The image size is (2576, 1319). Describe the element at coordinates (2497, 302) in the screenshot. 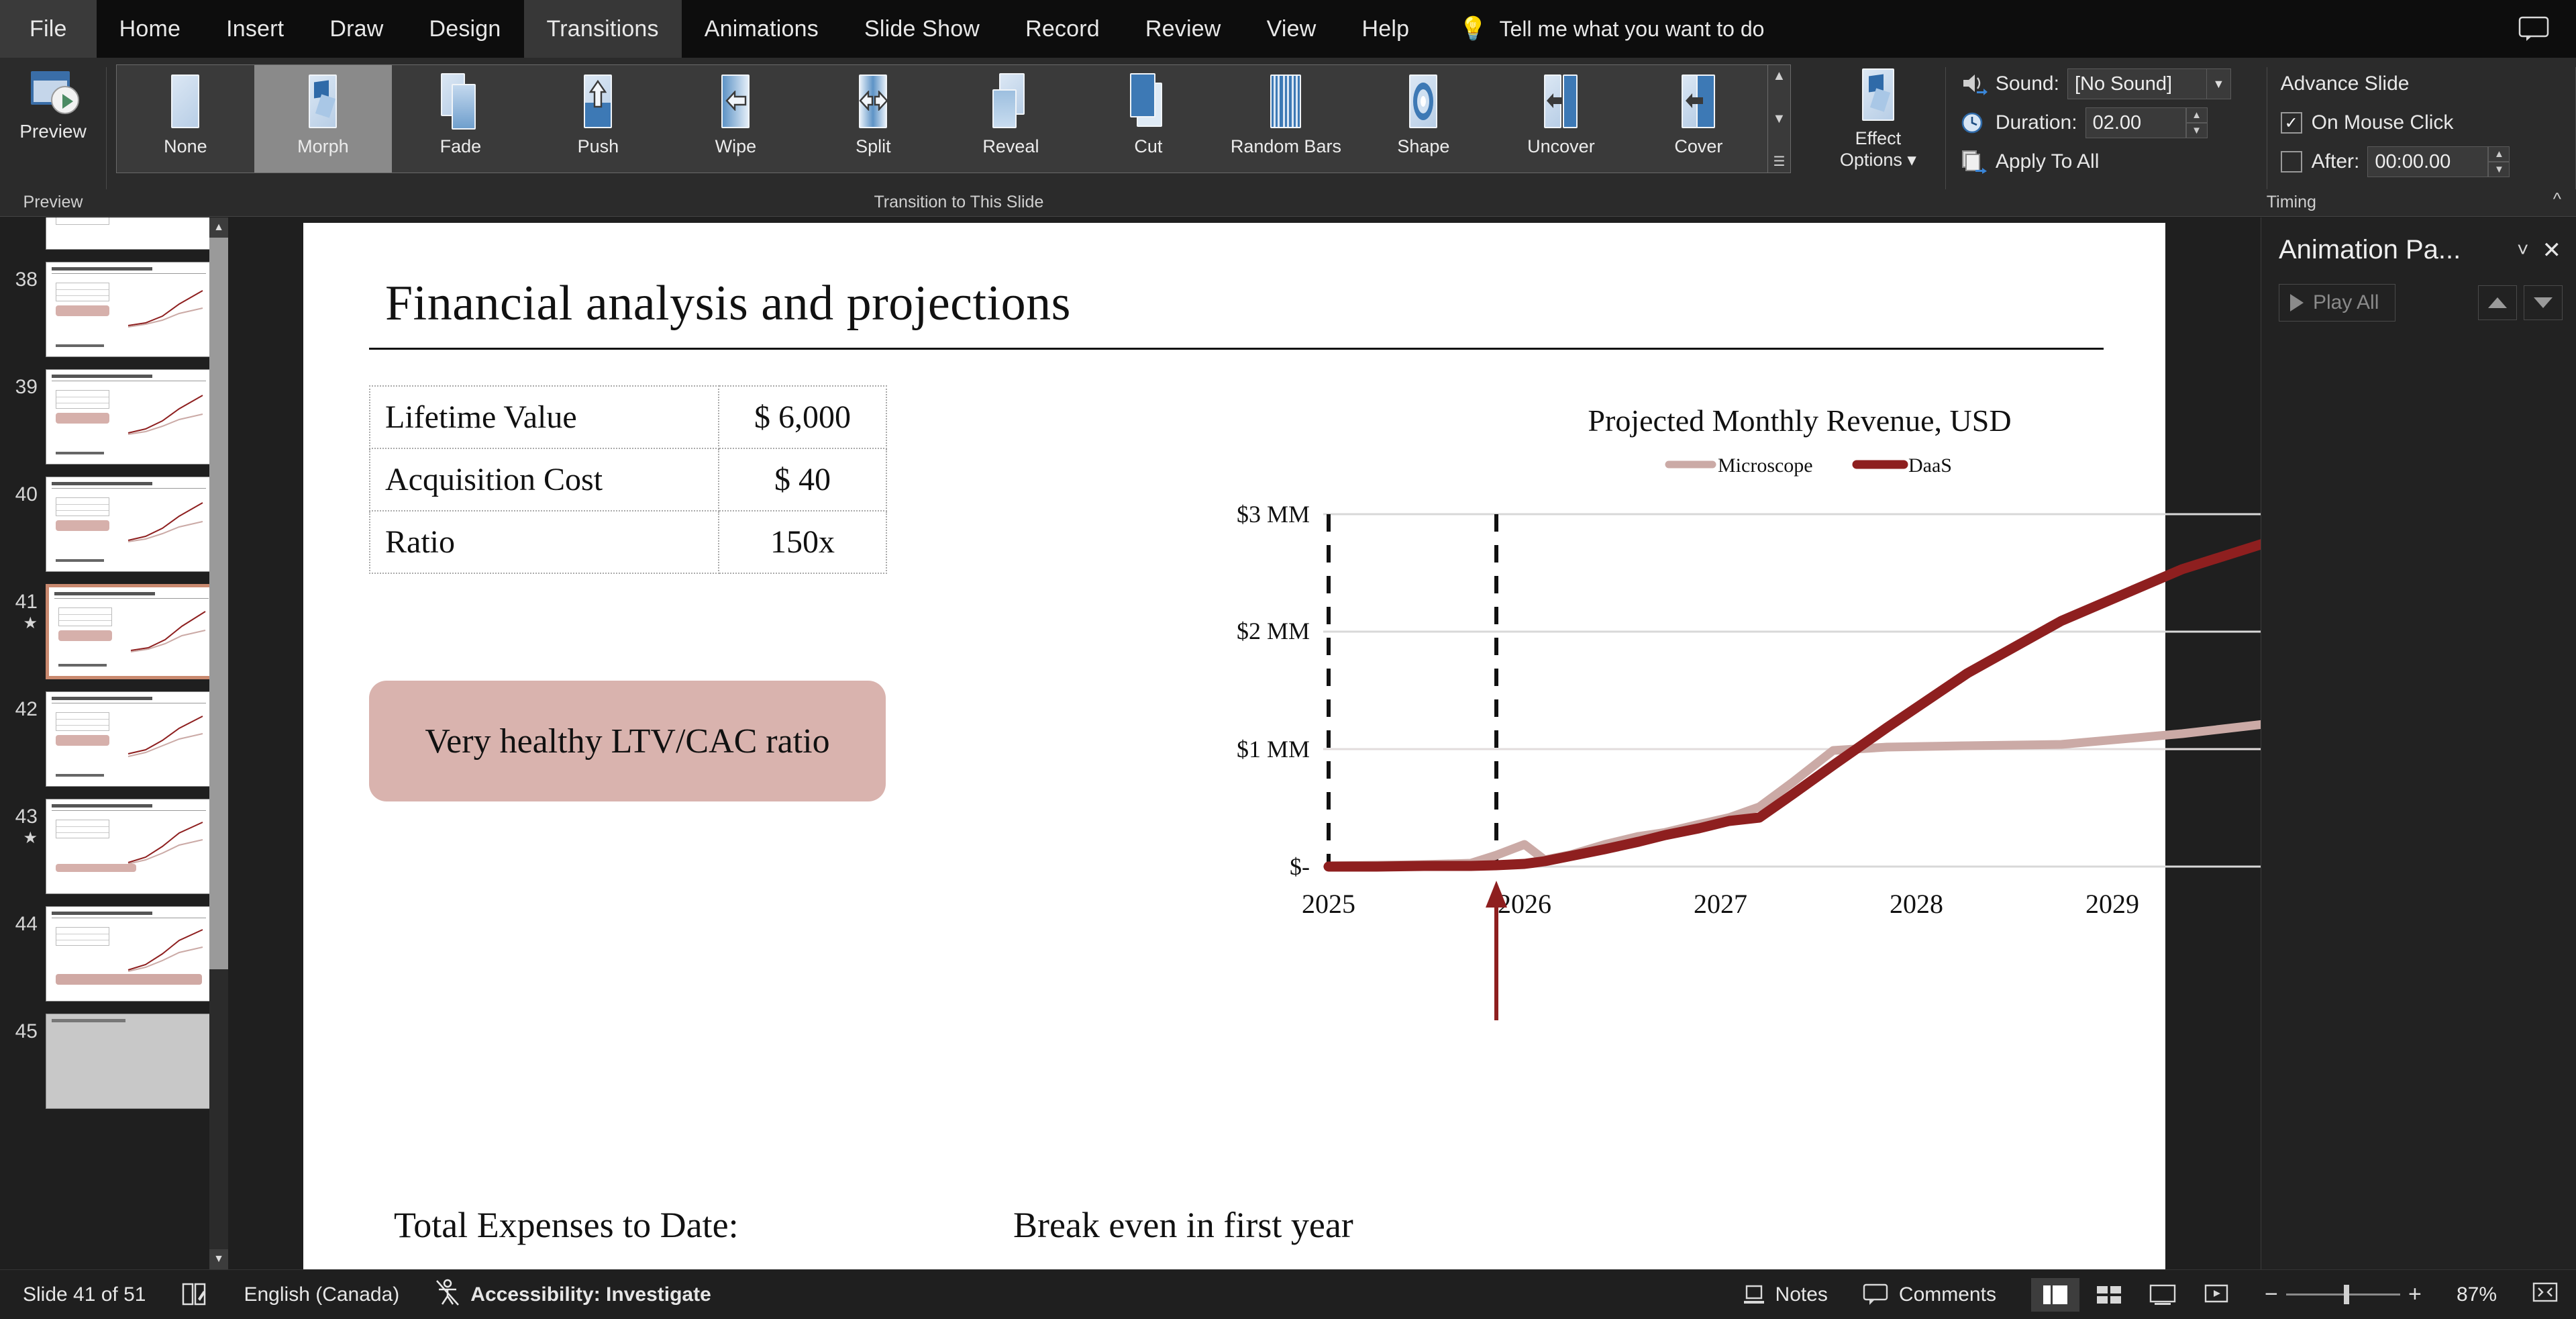

I see `move-earlier-button` at that location.